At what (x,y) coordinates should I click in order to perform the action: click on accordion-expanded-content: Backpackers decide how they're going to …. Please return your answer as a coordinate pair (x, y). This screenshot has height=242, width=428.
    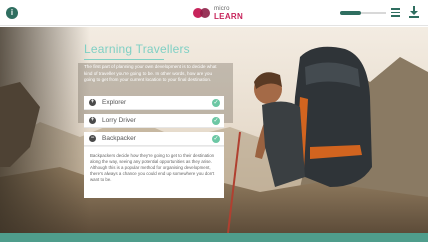
    Looking at the image, I should click on (154, 172).